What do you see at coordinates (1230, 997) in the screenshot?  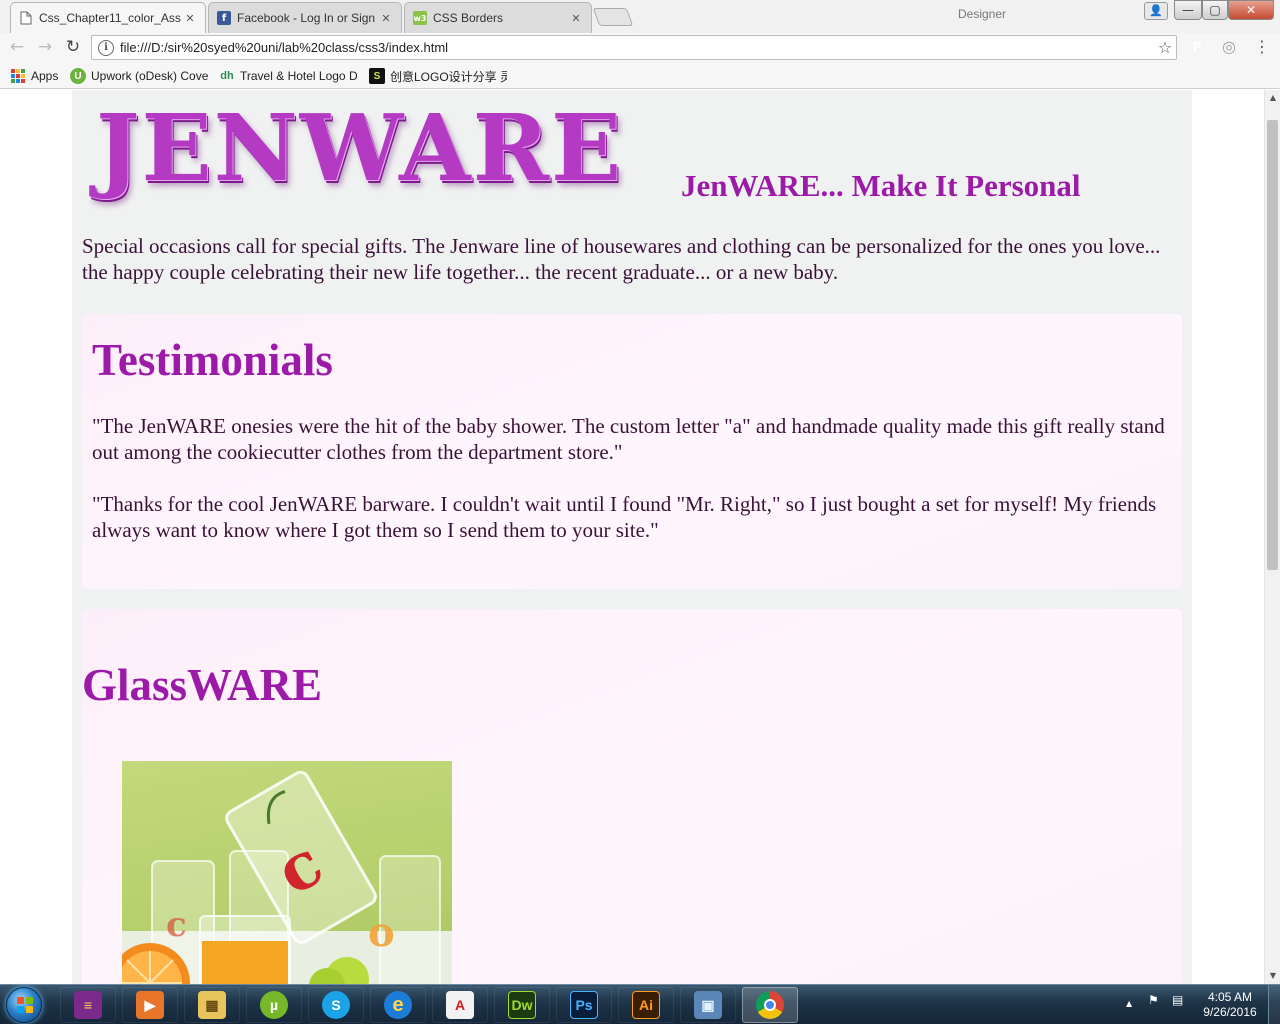 I see `clock-time: 4:05 AM` at bounding box center [1230, 997].